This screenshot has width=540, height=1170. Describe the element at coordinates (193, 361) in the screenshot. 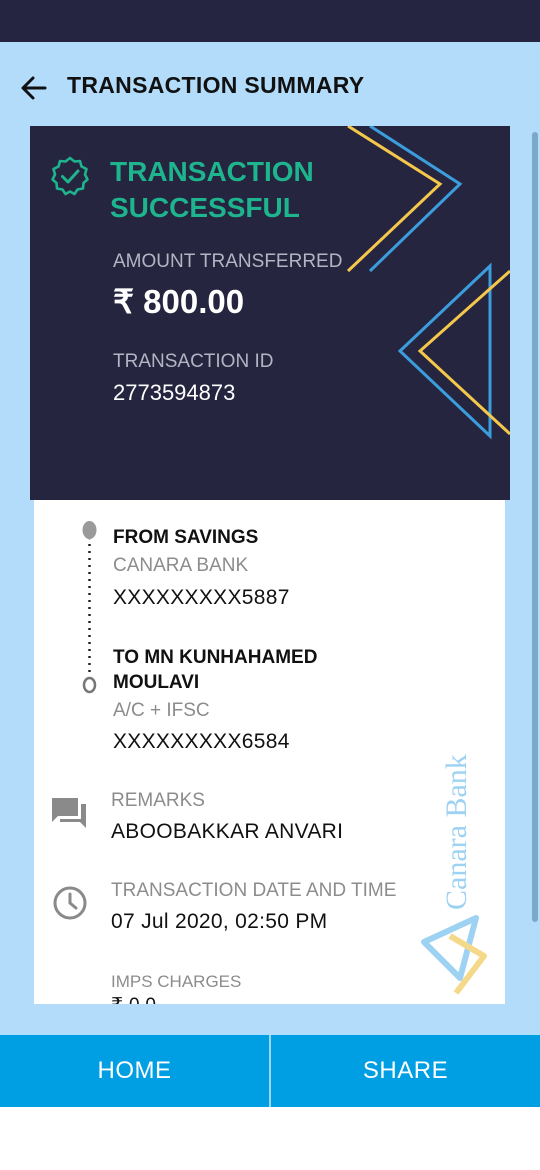

I see `transaction-id-label: TRANSACTION ID` at that location.